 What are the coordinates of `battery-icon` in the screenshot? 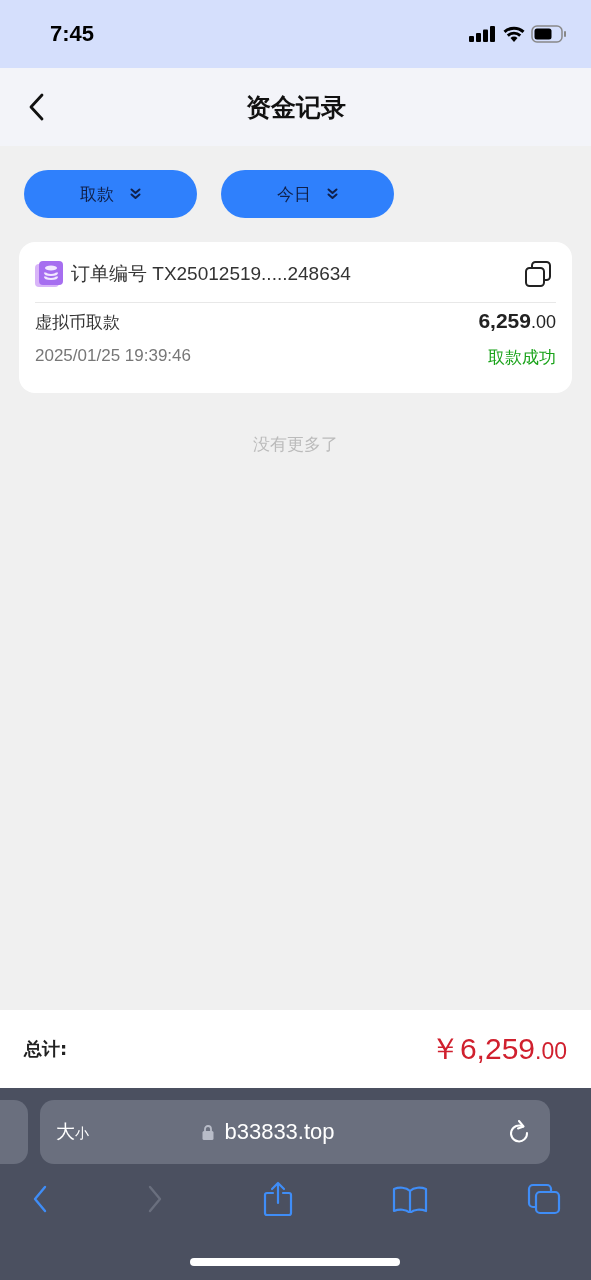 It's located at (549, 34).